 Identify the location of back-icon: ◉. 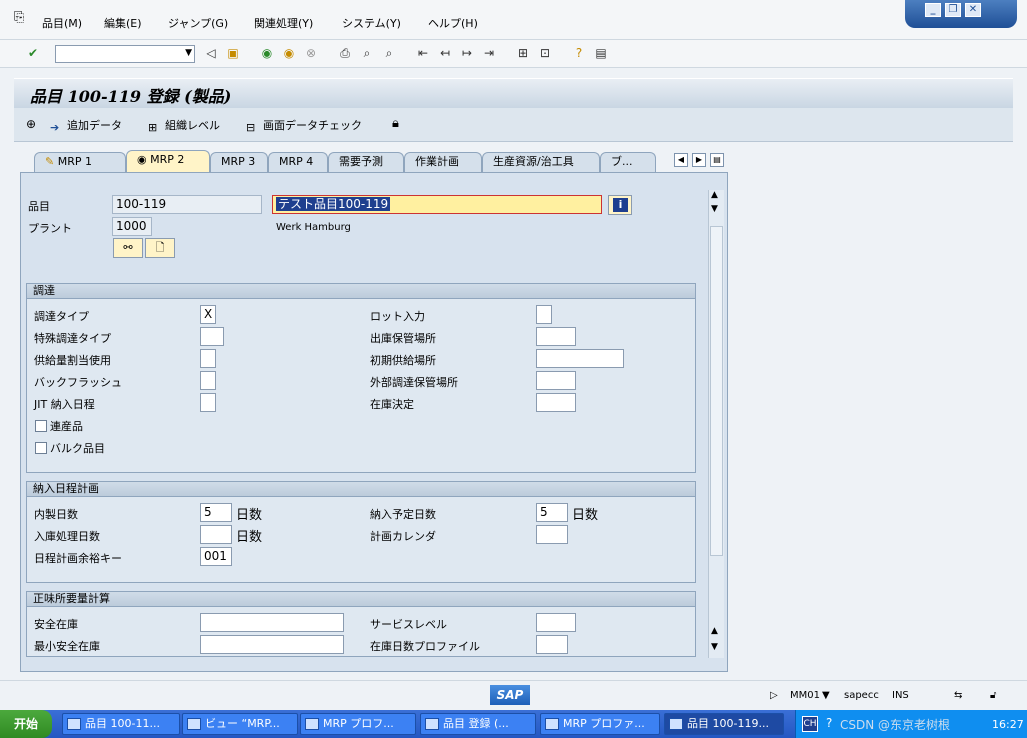
(267, 53).